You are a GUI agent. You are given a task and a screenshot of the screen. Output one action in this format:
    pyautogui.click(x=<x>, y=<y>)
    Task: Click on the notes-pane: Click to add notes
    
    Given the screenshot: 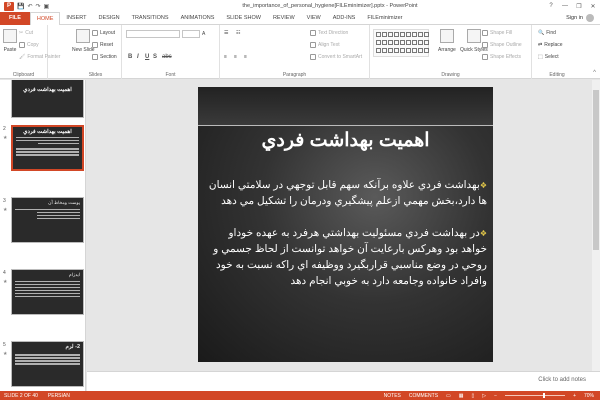 What is the action you would take?
    pyautogui.click(x=343, y=381)
    